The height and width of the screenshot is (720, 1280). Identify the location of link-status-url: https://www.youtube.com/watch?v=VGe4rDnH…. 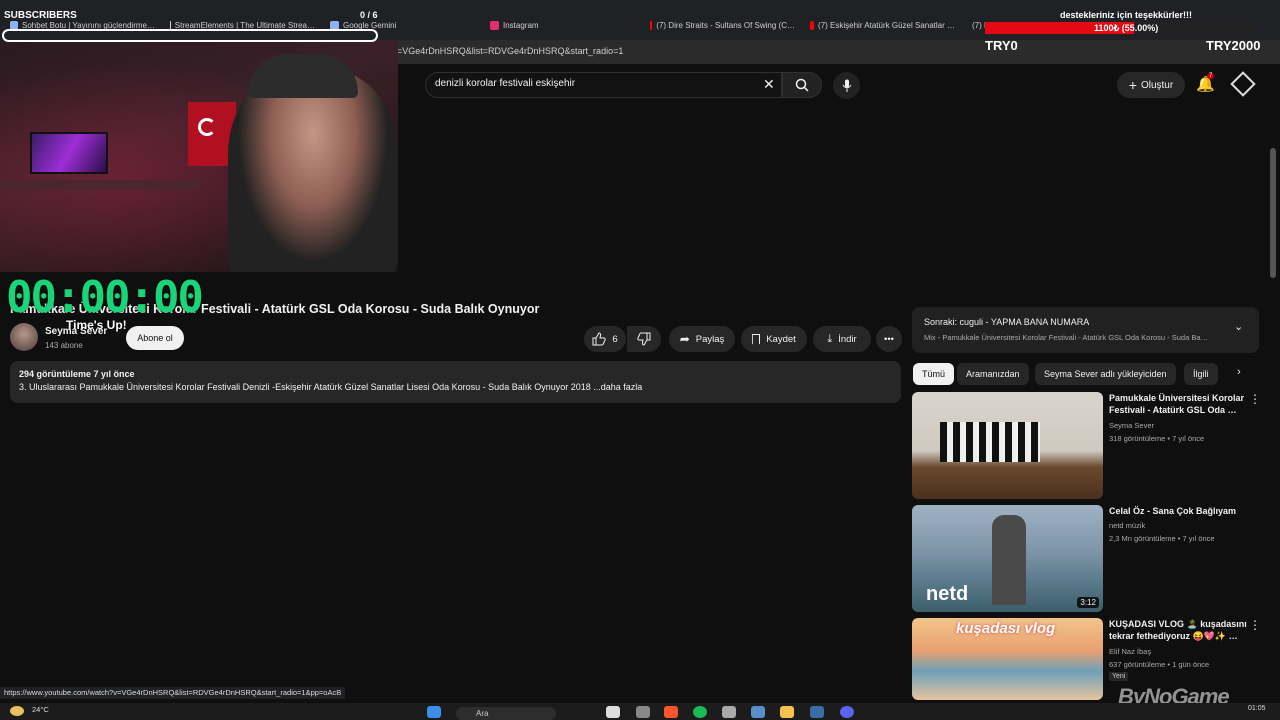
(173, 693).